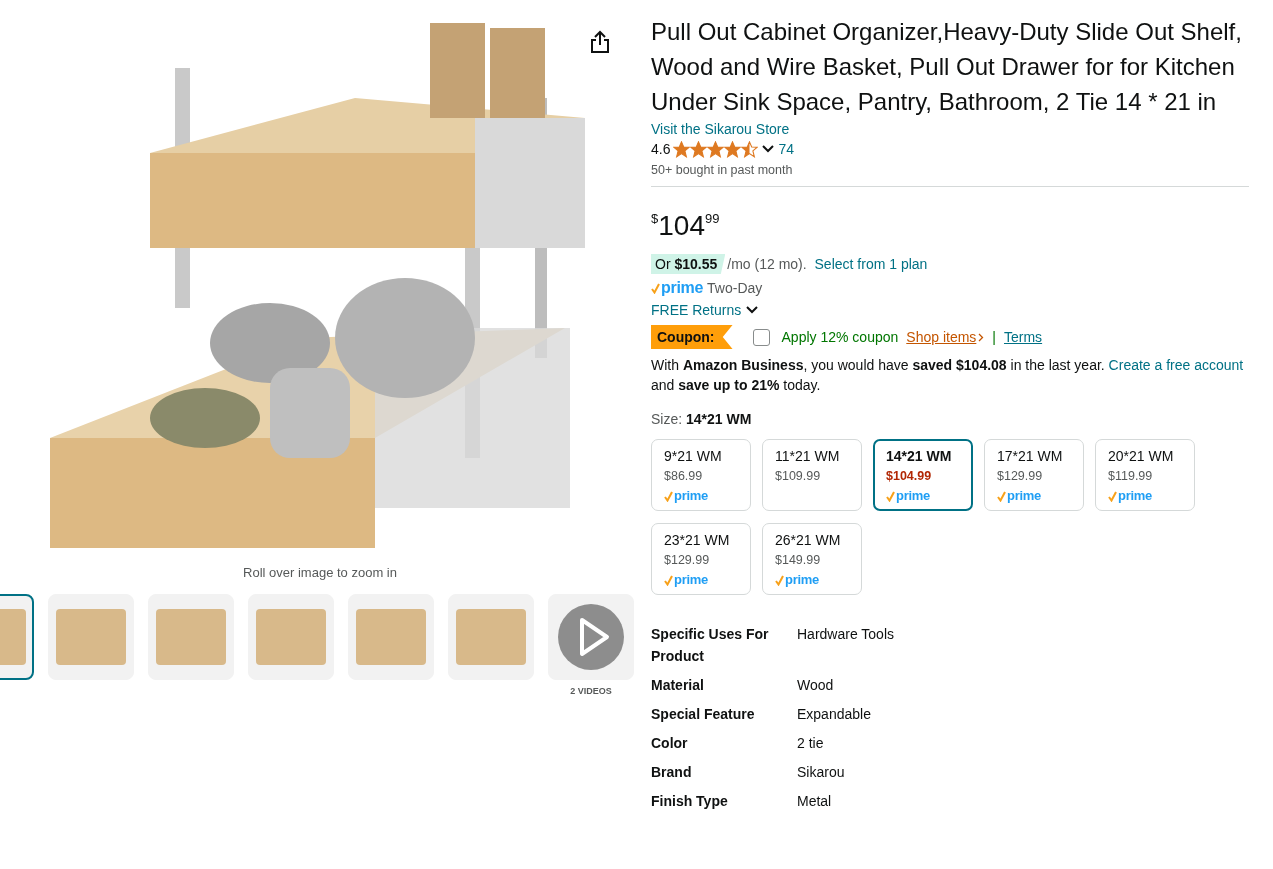 This screenshot has width=1273, height=869. I want to click on size-option: 23*21 WM $129.99 prime, so click(701, 559).